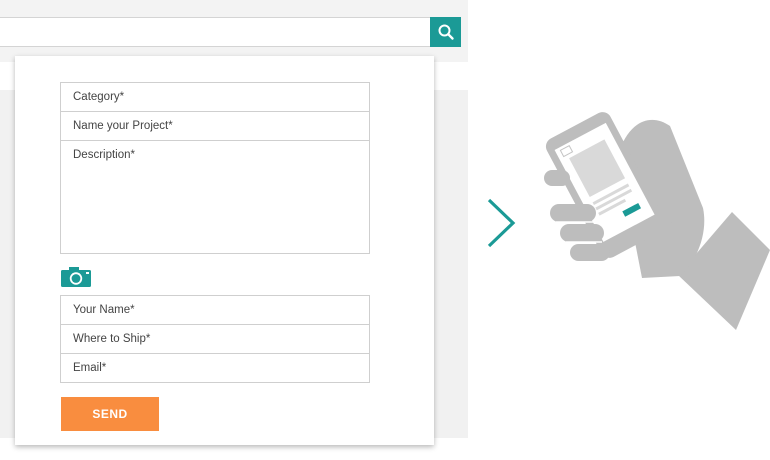 Image resolution: width=770 pixels, height=460 pixels. I want to click on email-label: Email*, so click(90, 368).